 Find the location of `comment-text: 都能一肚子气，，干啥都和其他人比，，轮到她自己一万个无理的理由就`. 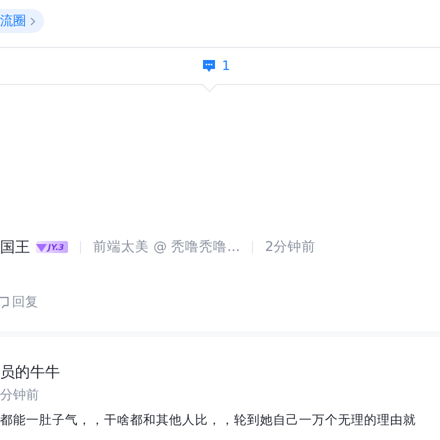

comment-text: 都能一肚子气，，干啥都和其他人比，，轮到她自己一万个无理的理由就 is located at coordinates (208, 420).